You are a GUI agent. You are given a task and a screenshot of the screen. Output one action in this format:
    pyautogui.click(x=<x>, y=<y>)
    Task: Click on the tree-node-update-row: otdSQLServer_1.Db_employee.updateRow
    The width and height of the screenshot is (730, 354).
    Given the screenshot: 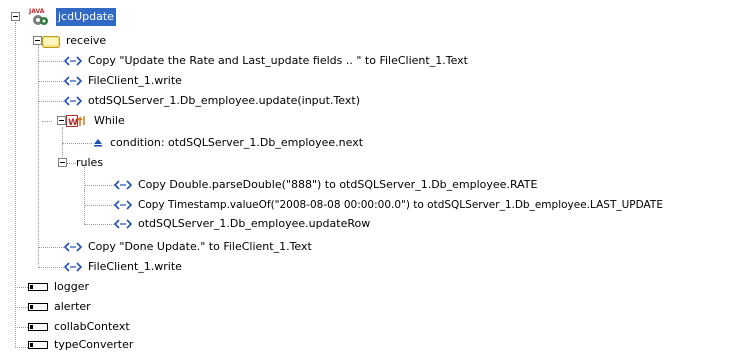 What is the action you would take?
    pyautogui.click(x=243, y=224)
    